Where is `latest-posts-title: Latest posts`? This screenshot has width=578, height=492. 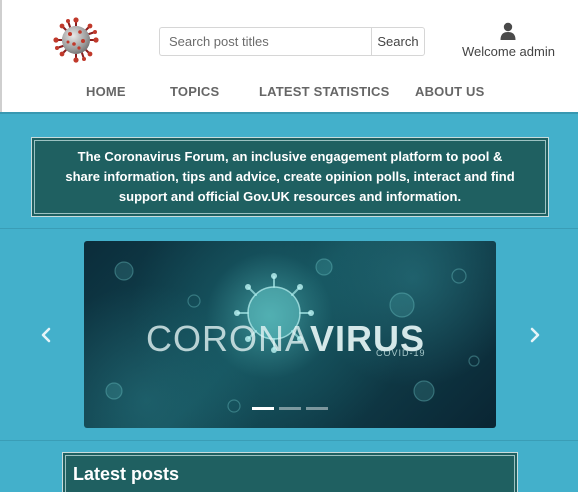
latest-posts-title: Latest posts is located at coordinates (126, 474).